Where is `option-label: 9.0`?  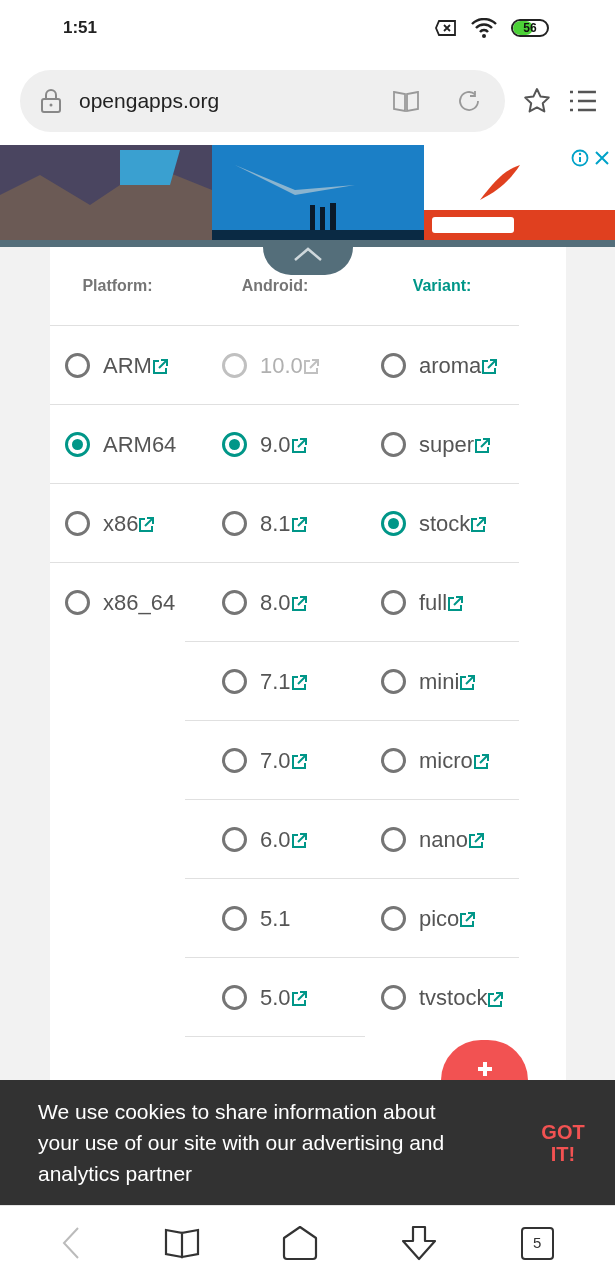 option-label: 9.0 is located at coordinates (275, 444).